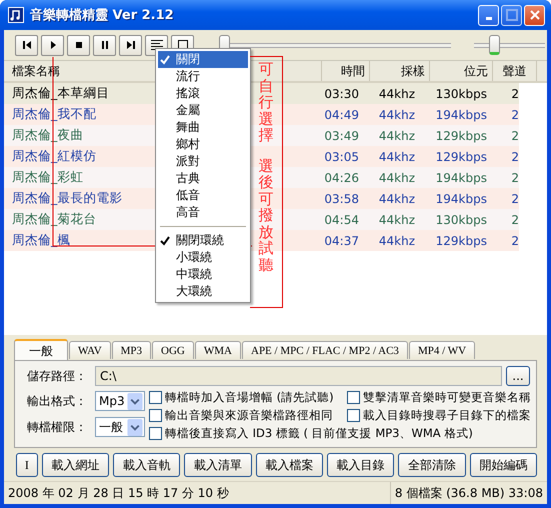 This screenshot has height=508, width=551. Describe the element at coordinates (341, 177) in the screenshot. I see `table-cell-text: 04:26` at that location.